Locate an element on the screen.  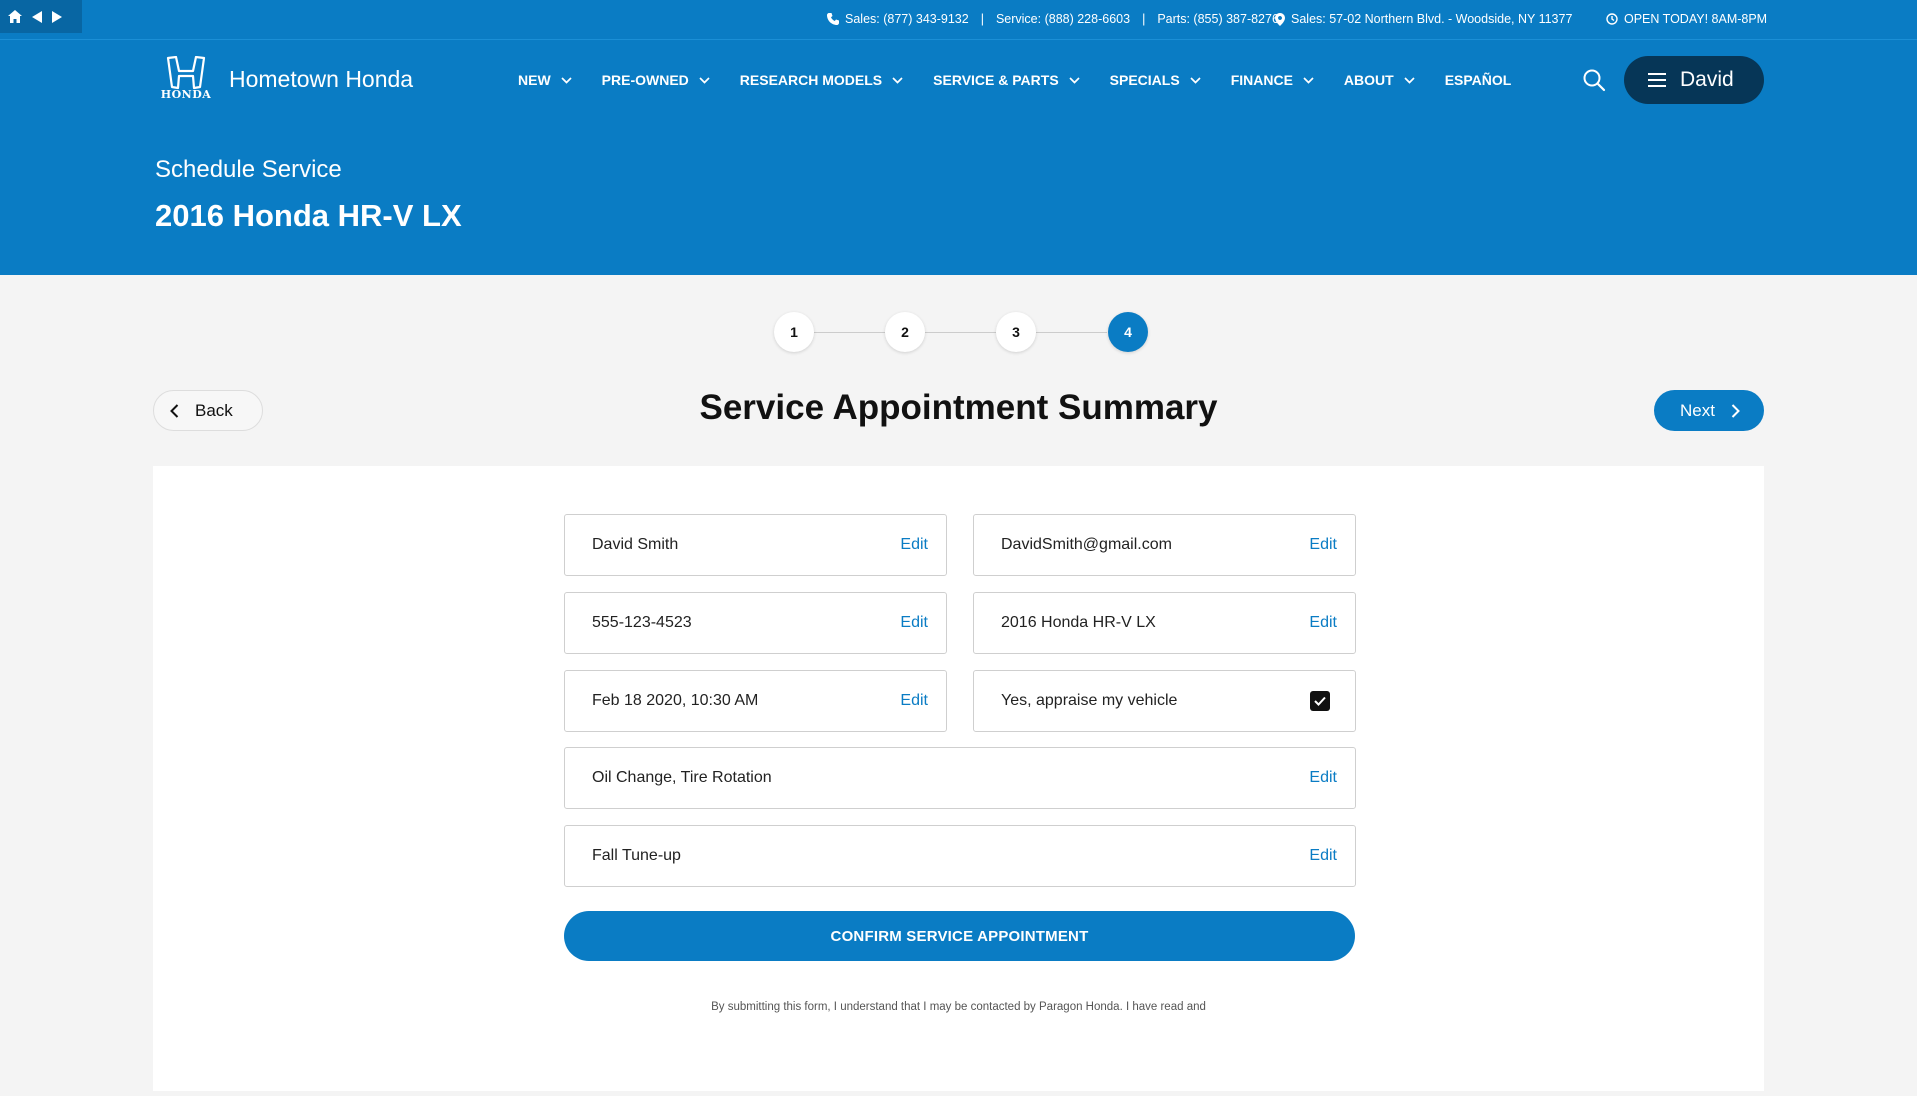
phone-value: 555-123-4523 is located at coordinates (642, 622).